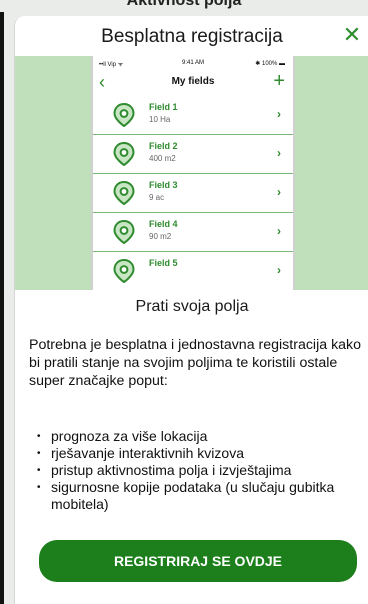  I want to click on phone-status-bar: ••ll Vip ᯤ 9:41 AM ✱ 100% ▬, so click(193, 63).